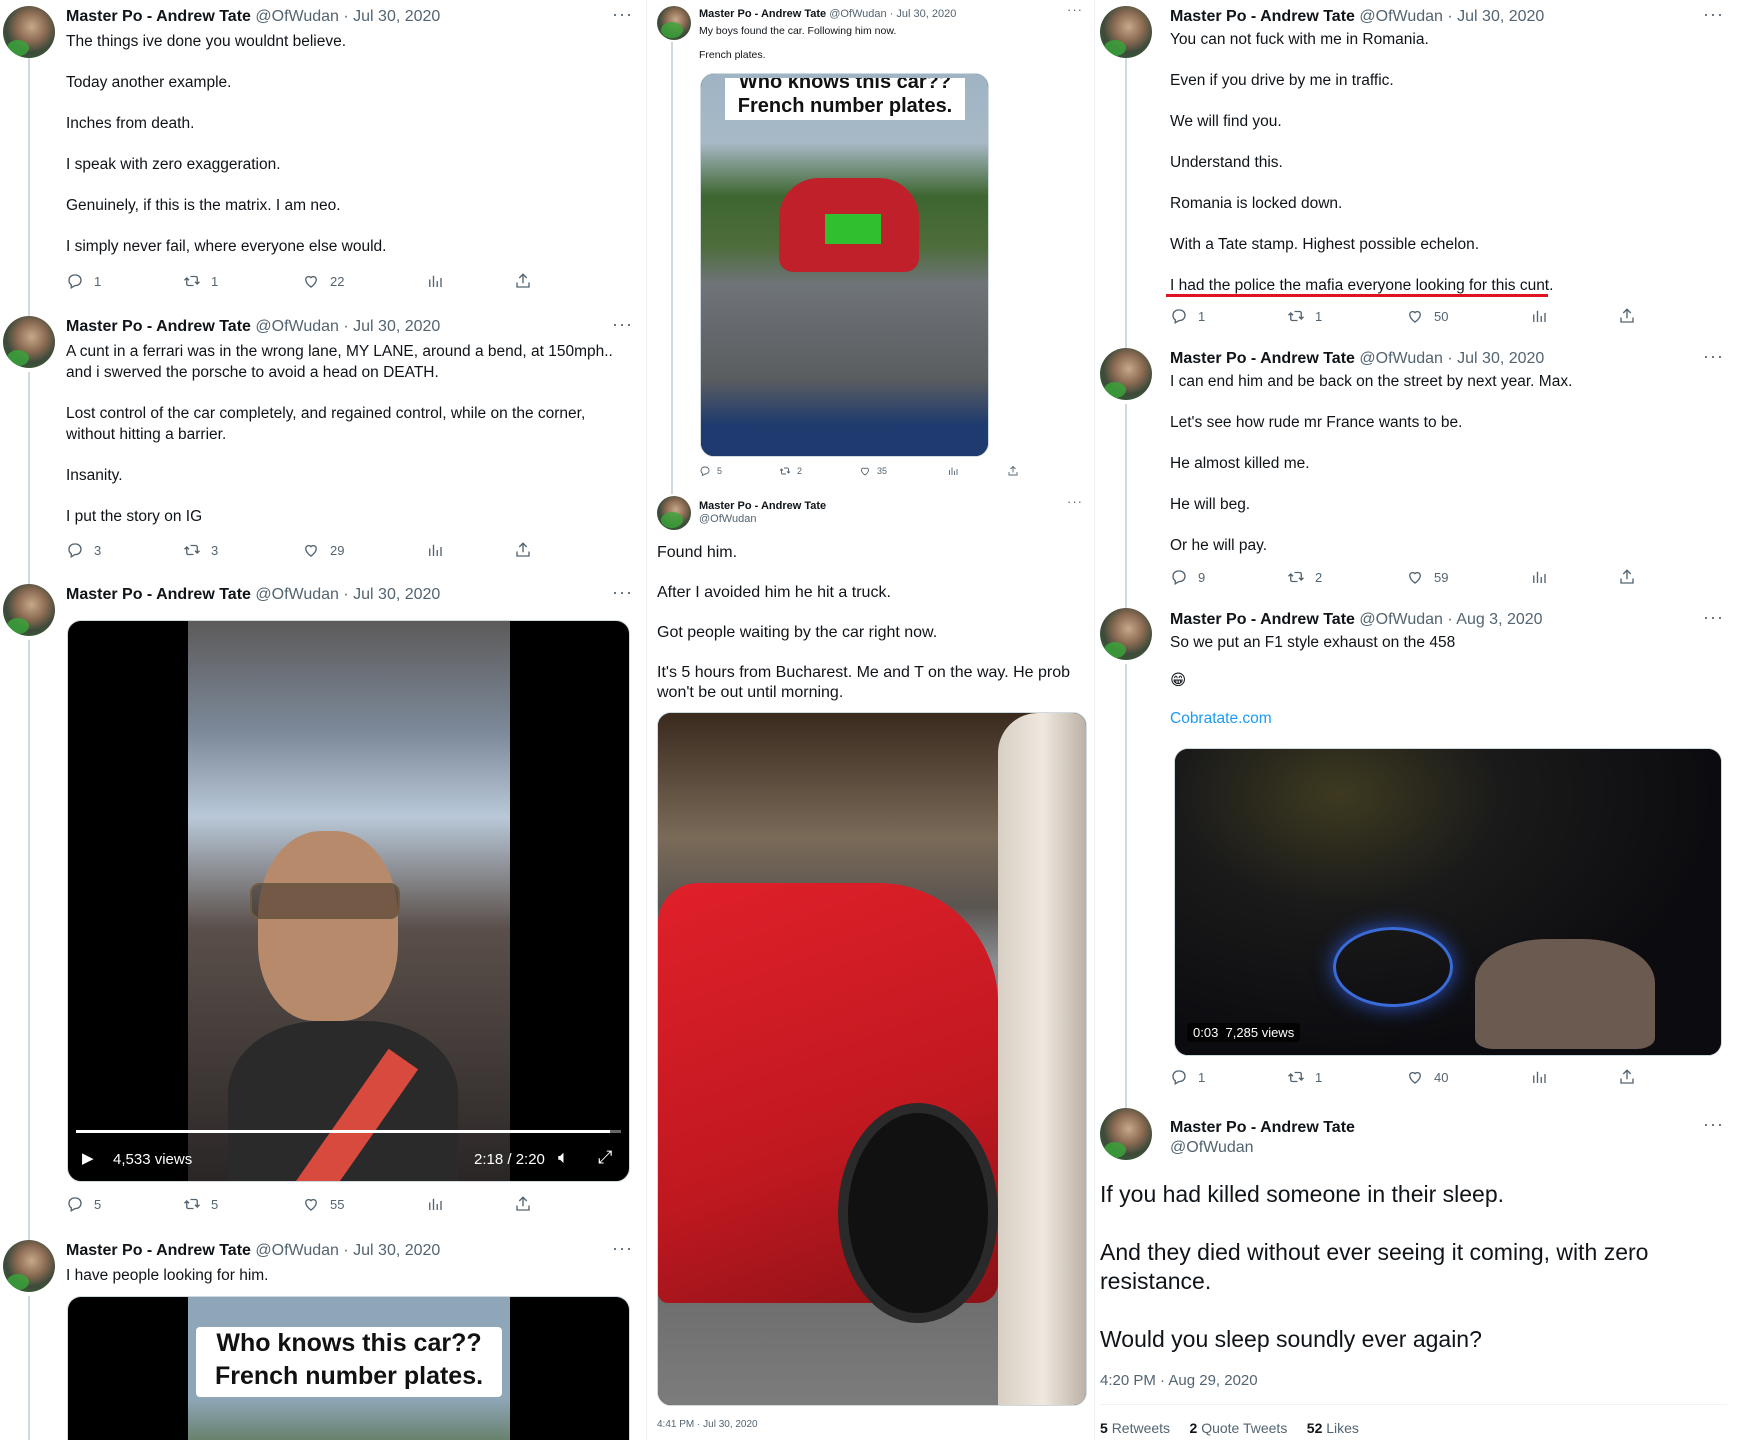 Image resolution: width=1743 pixels, height=1440 pixels. I want to click on quote-tweets-stat: 2 Quote Tweets, so click(1239, 1428).